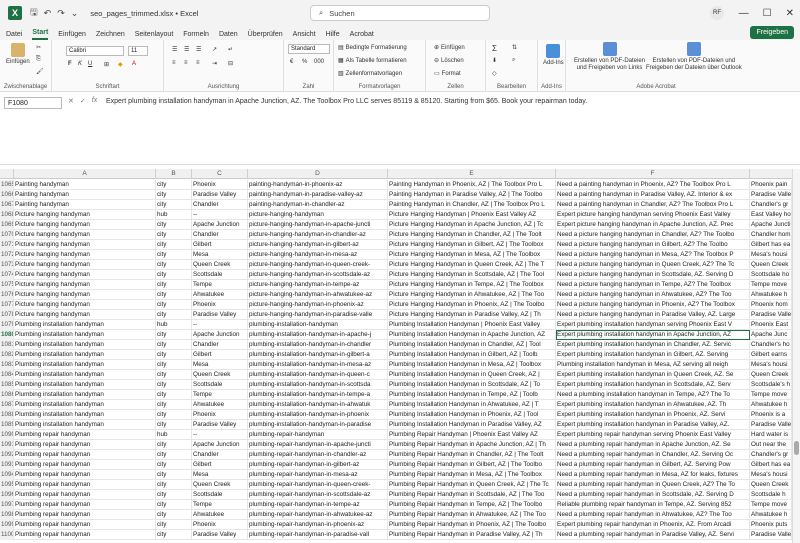  I want to click on align-bottom-icon: ☰, so click(198, 49).